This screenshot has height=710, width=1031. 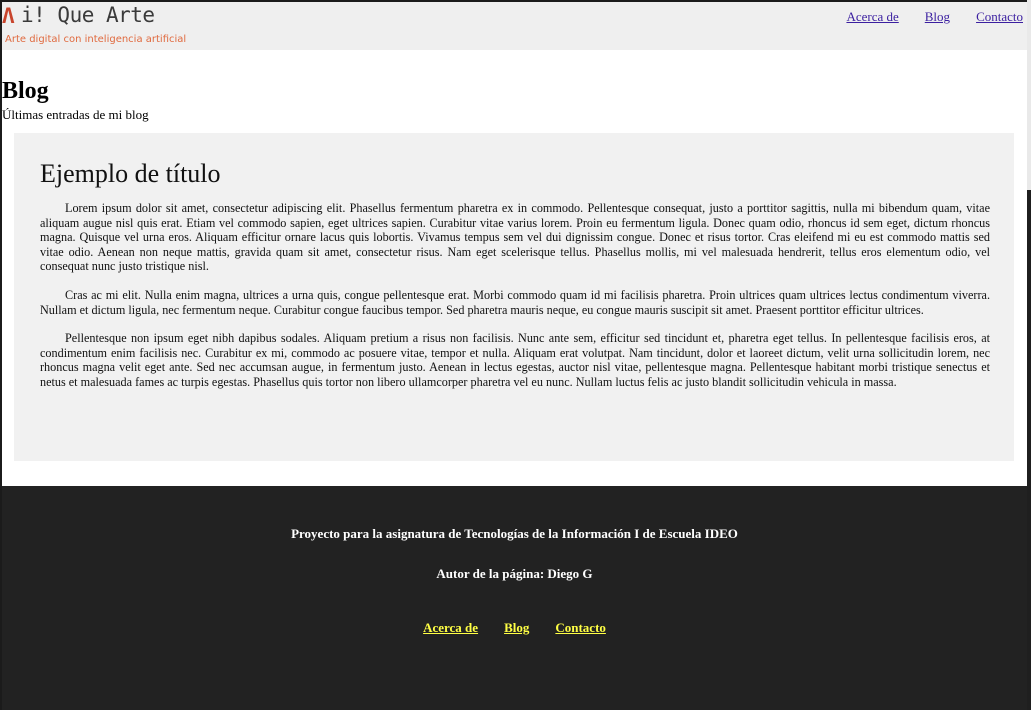 What do you see at coordinates (450, 628) in the screenshot?
I see `footer-link-acerca-de: Acerca de` at bounding box center [450, 628].